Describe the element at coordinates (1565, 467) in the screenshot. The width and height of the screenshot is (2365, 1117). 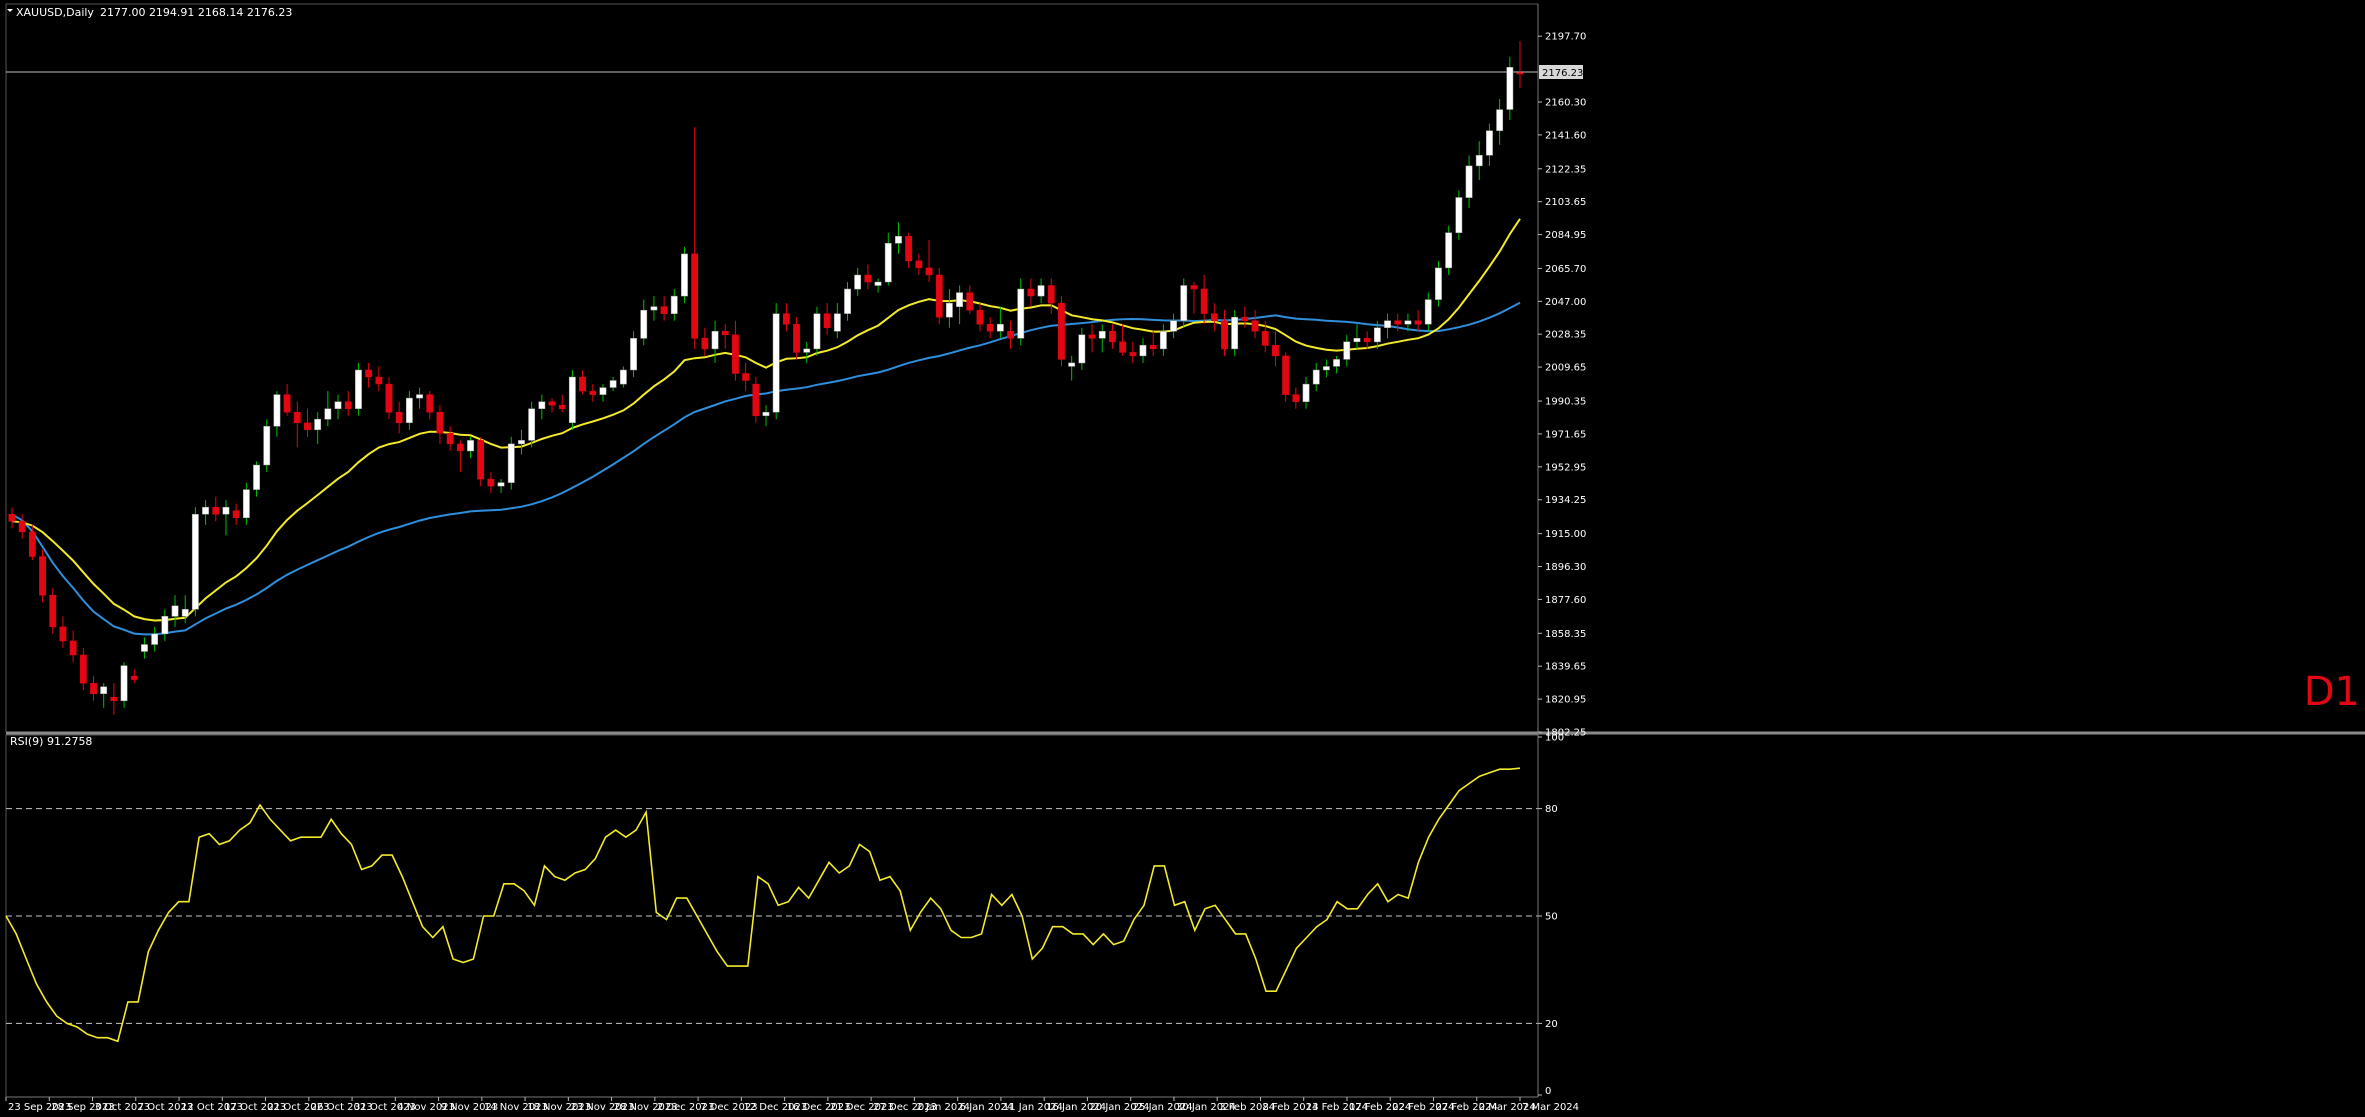
I see `price-tick-label: 1952.95` at that location.